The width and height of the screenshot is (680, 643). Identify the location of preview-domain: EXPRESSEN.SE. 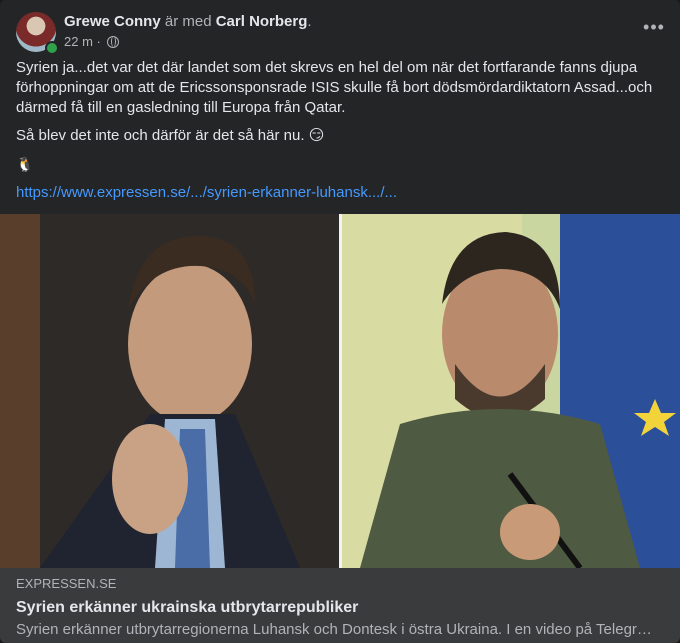
(66, 583).